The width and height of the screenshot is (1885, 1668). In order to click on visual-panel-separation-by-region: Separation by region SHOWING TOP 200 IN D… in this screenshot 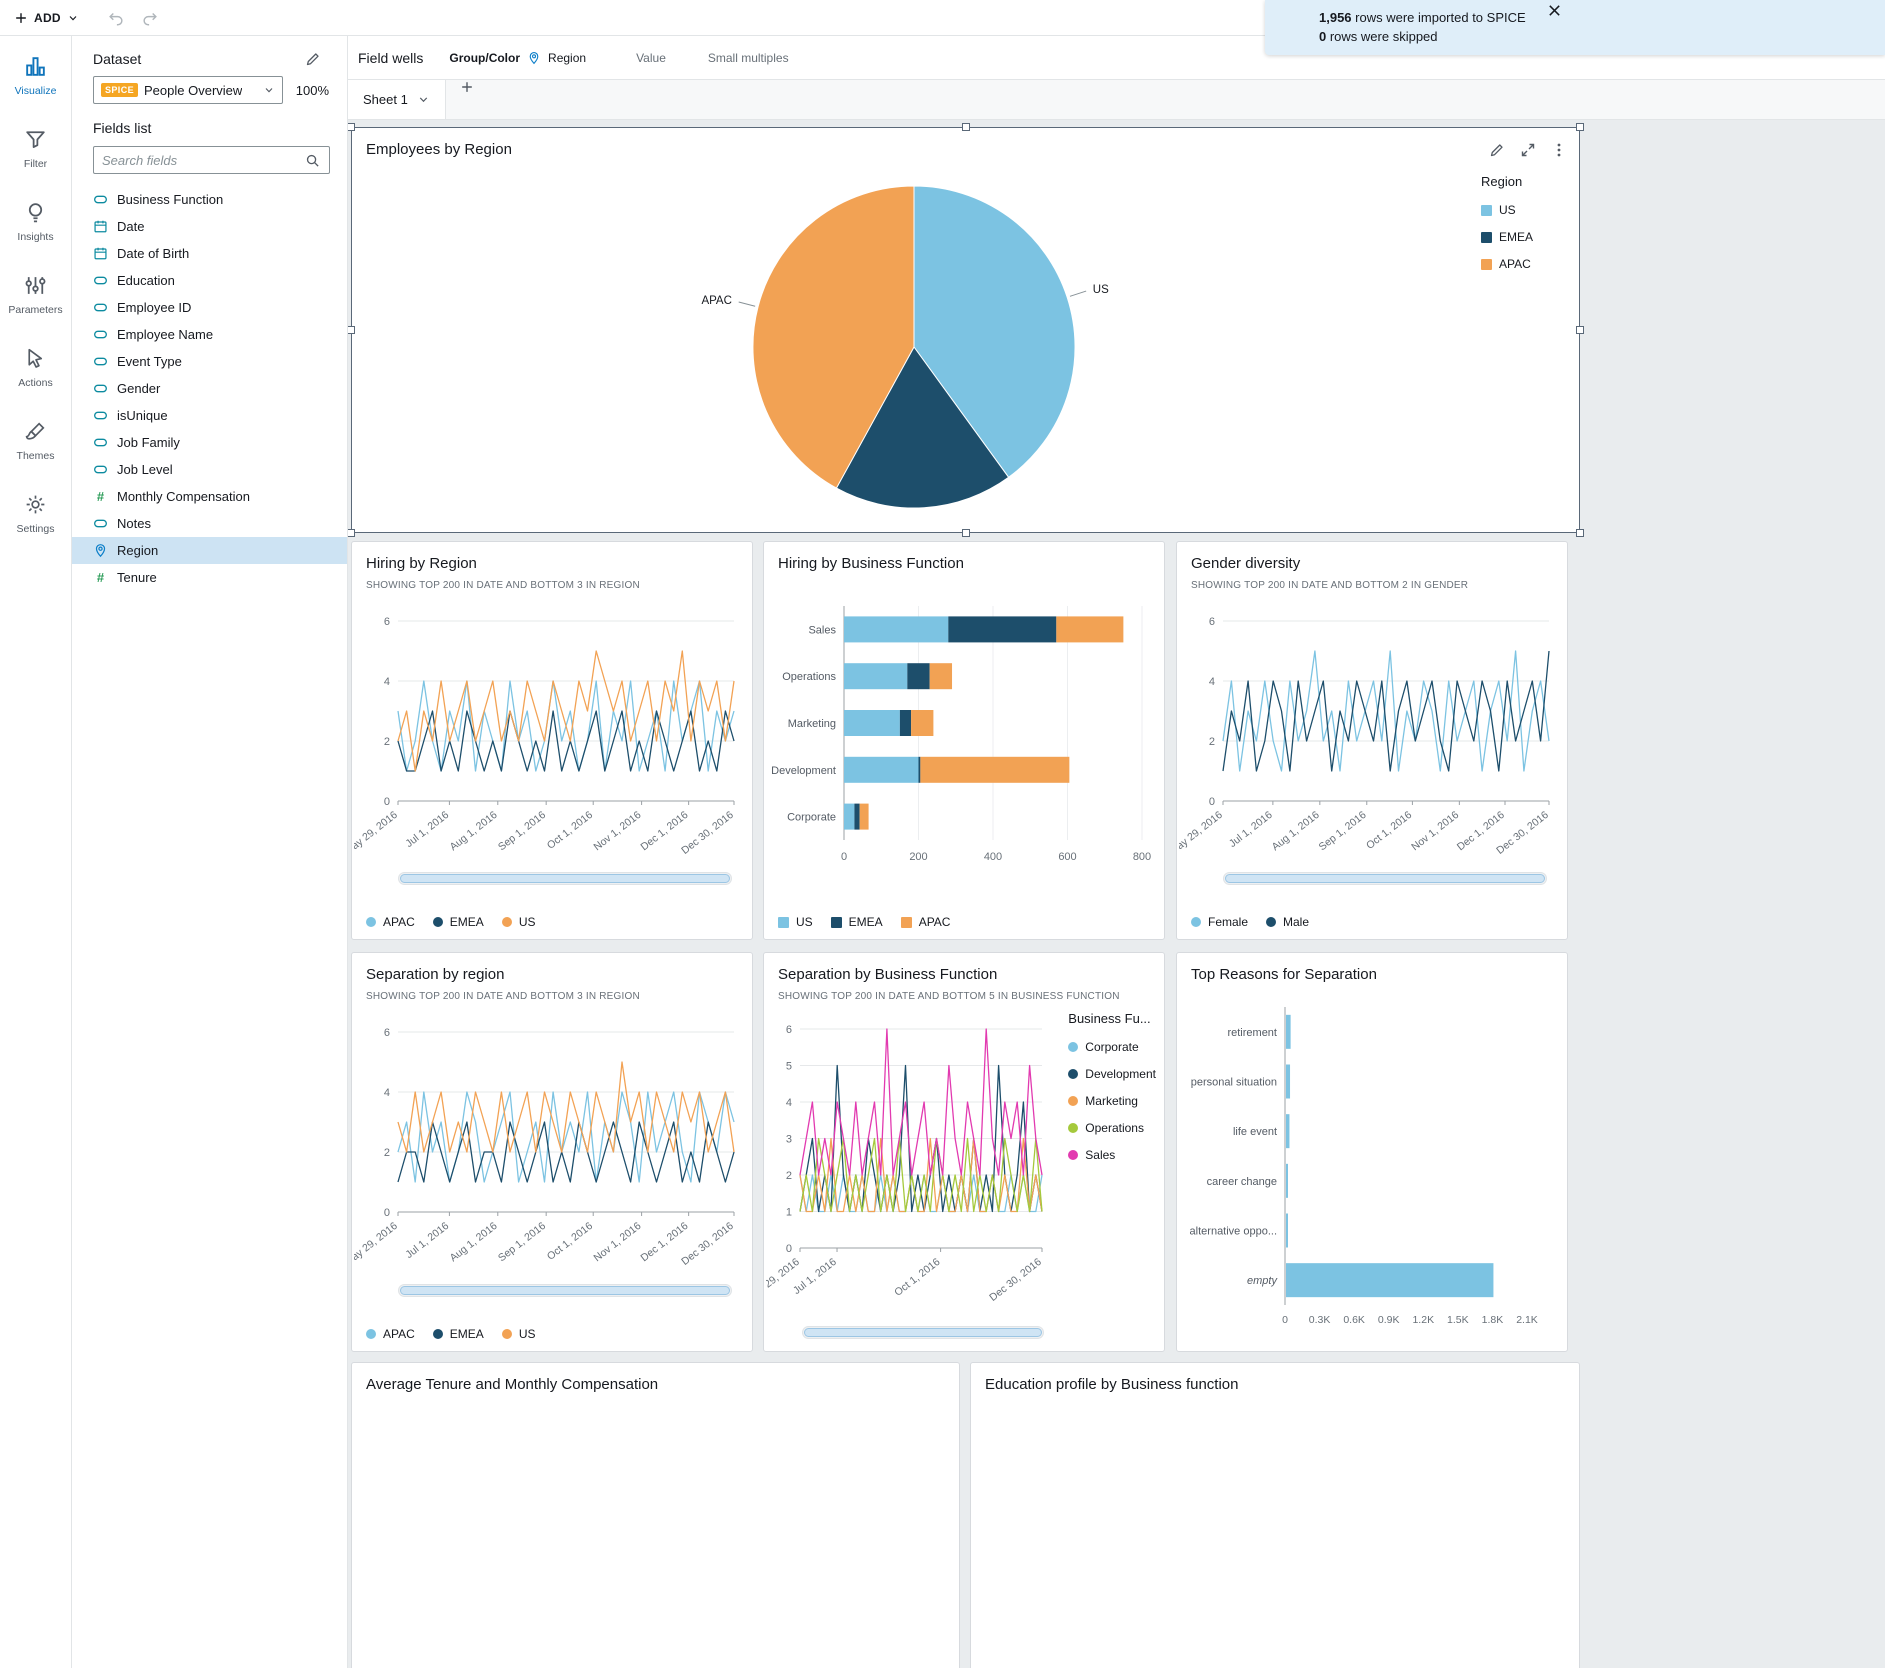, I will do `click(550, 1152)`.